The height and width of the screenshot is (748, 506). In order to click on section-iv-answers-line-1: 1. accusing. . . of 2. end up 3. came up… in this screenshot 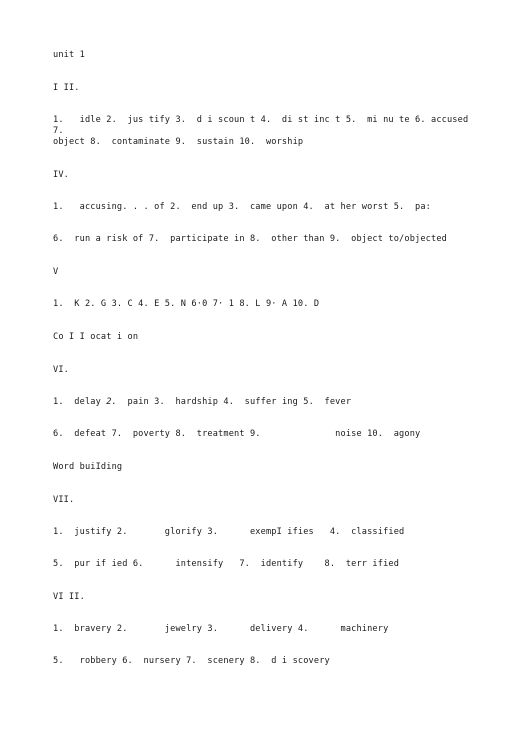, I will do `click(242, 207)`.